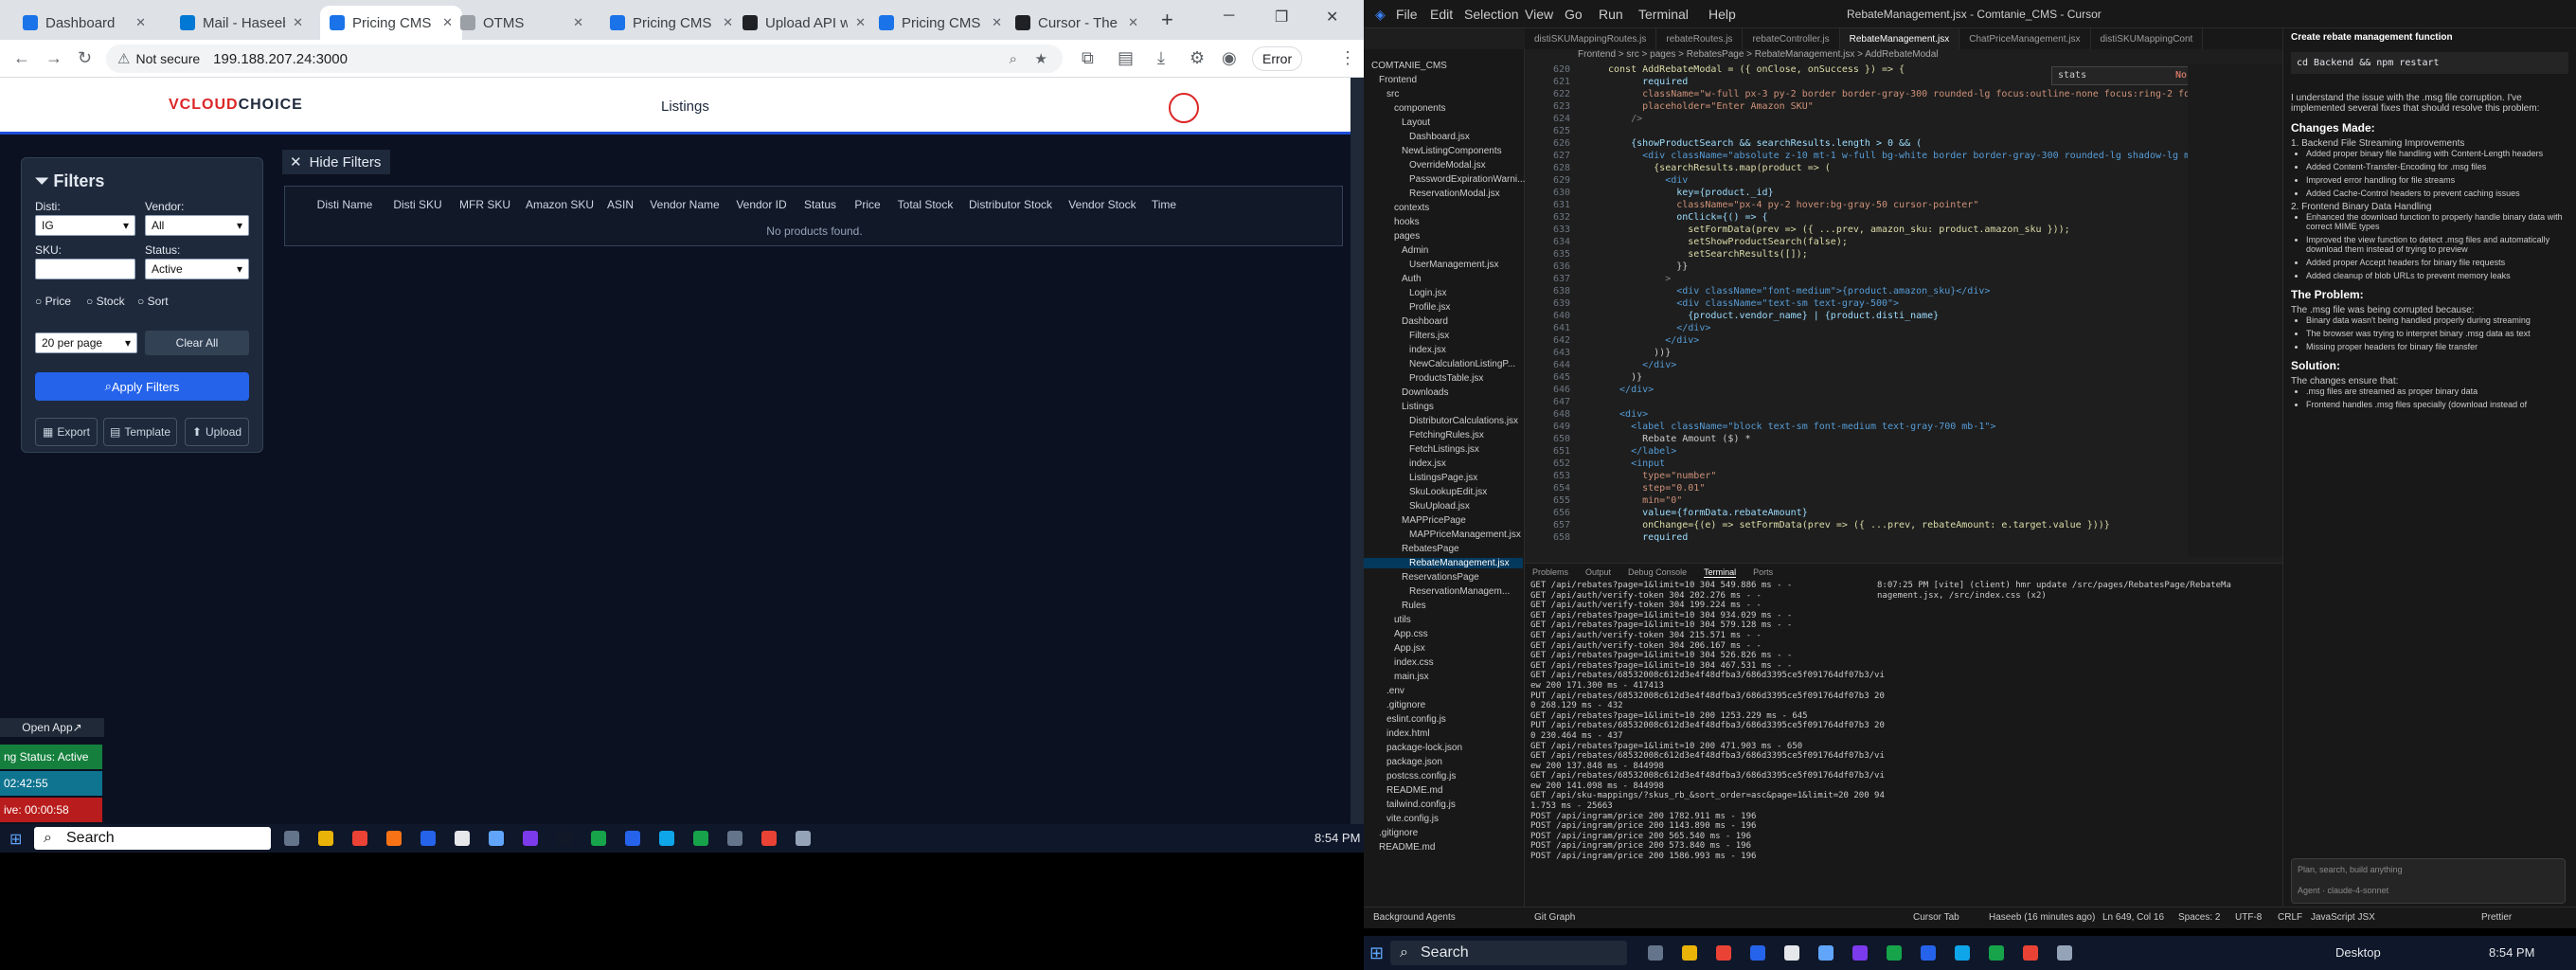 This screenshot has width=2576, height=970. What do you see at coordinates (1167, 20) in the screenshot?
I see `new-tab-button: +` at bounding box center [1167, 20].